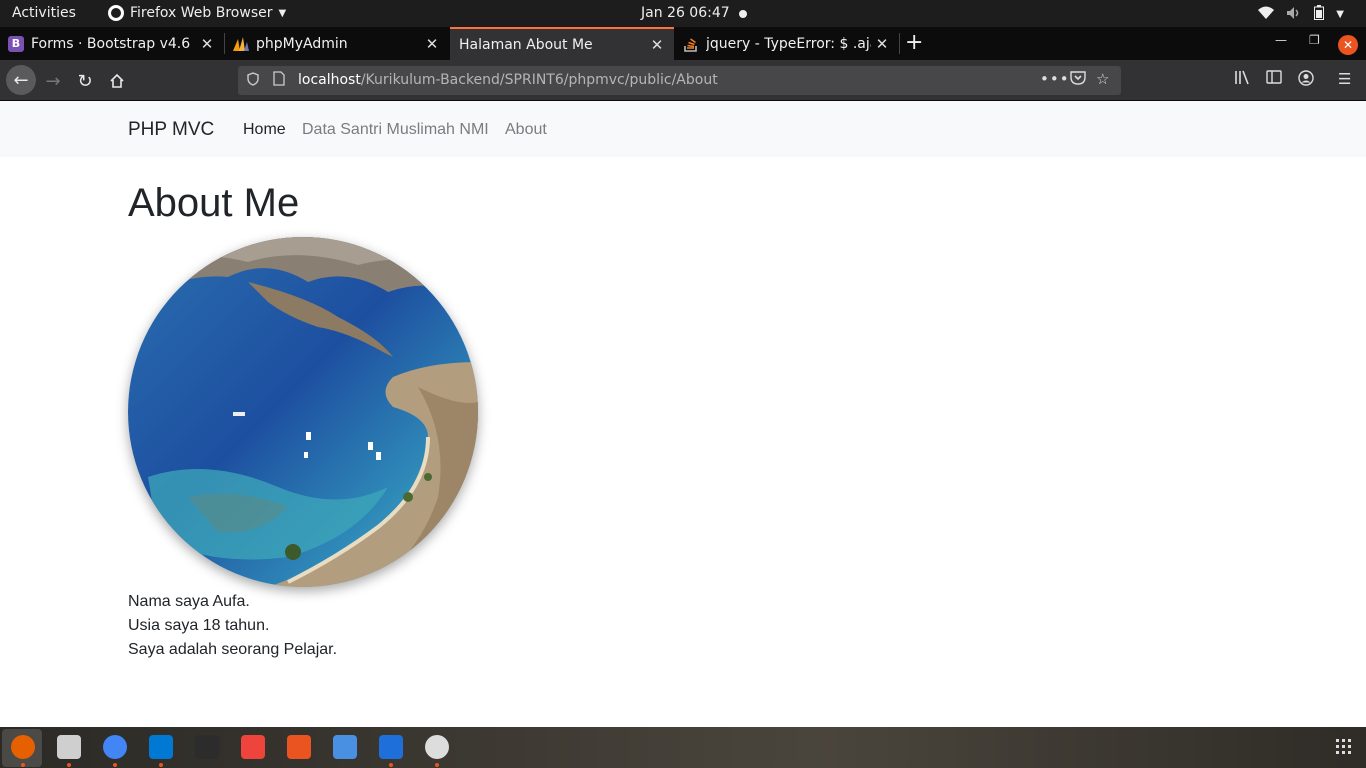 The height and width of the screenshot is (768, 1366). Describe the element at coordinates (914, 42) in the screenshot. I see `new-tab-icon: +` at that location.